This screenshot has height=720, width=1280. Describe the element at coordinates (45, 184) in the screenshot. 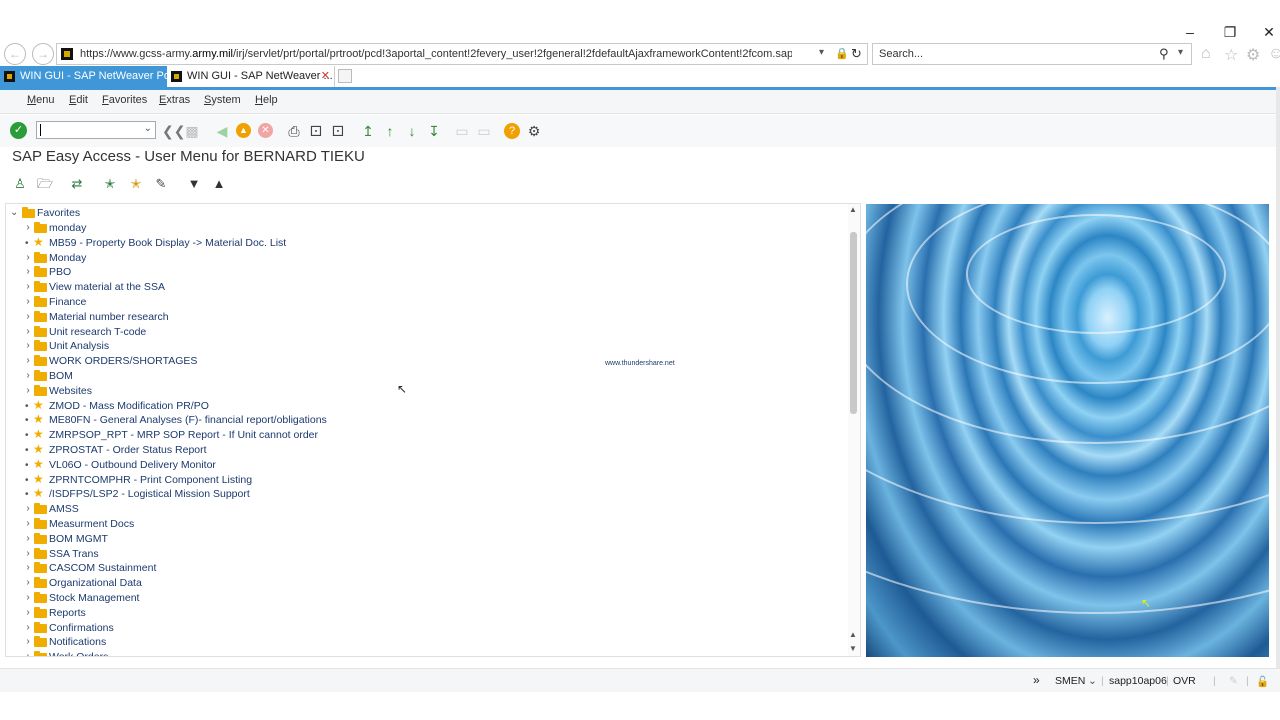

I see `sap-menu-icon: 🗁` at that location.